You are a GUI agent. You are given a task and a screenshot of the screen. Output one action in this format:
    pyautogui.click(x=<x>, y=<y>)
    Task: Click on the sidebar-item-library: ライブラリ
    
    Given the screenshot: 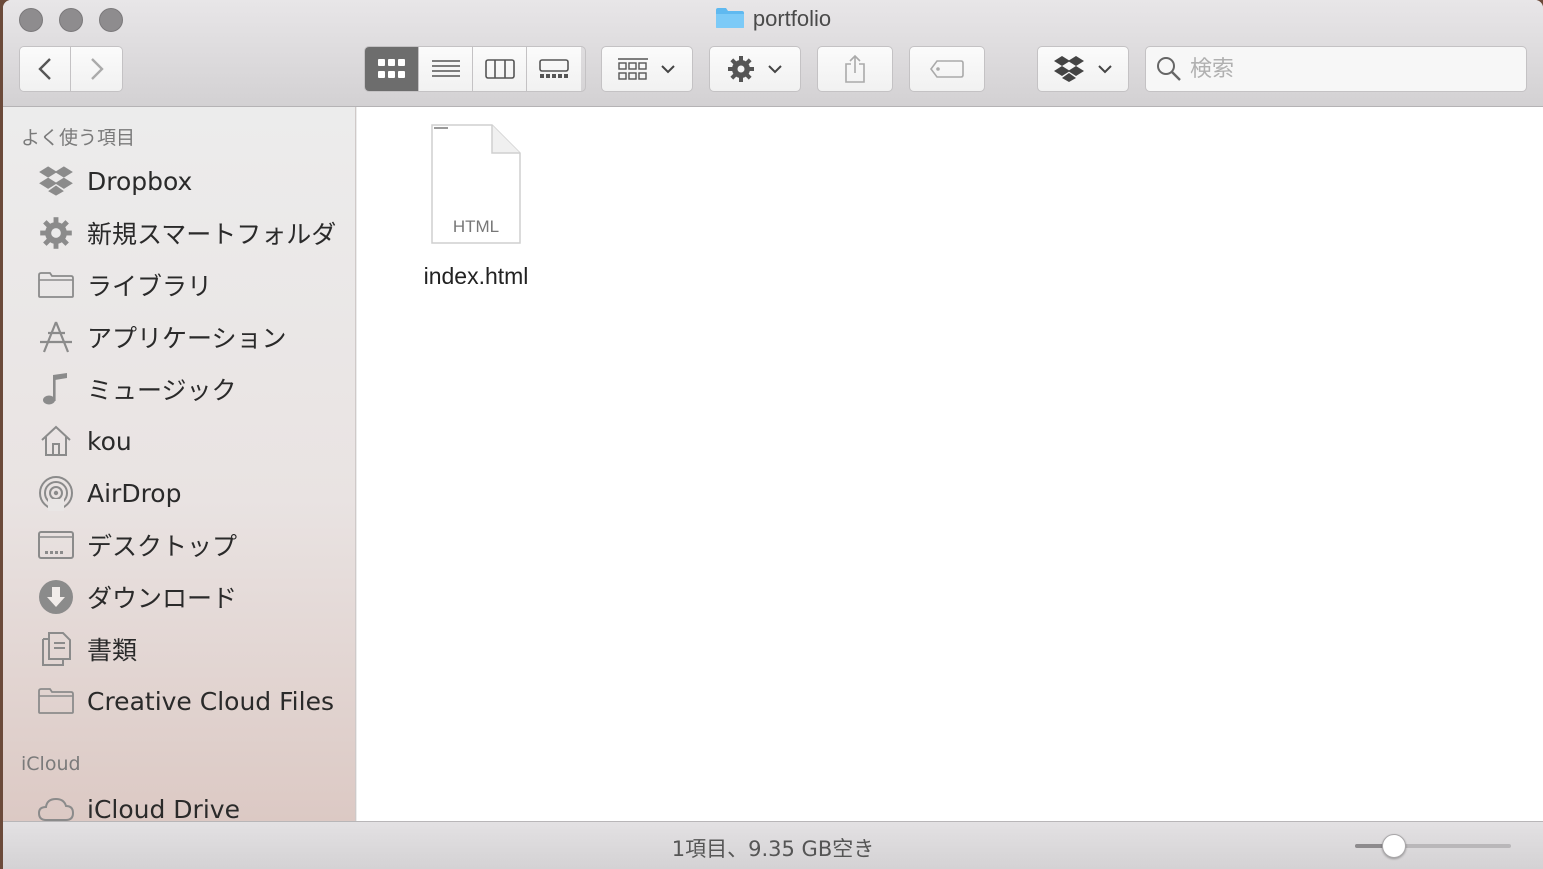 What is the action you would take?
    pyautogui.click(x=124, y=285)
    